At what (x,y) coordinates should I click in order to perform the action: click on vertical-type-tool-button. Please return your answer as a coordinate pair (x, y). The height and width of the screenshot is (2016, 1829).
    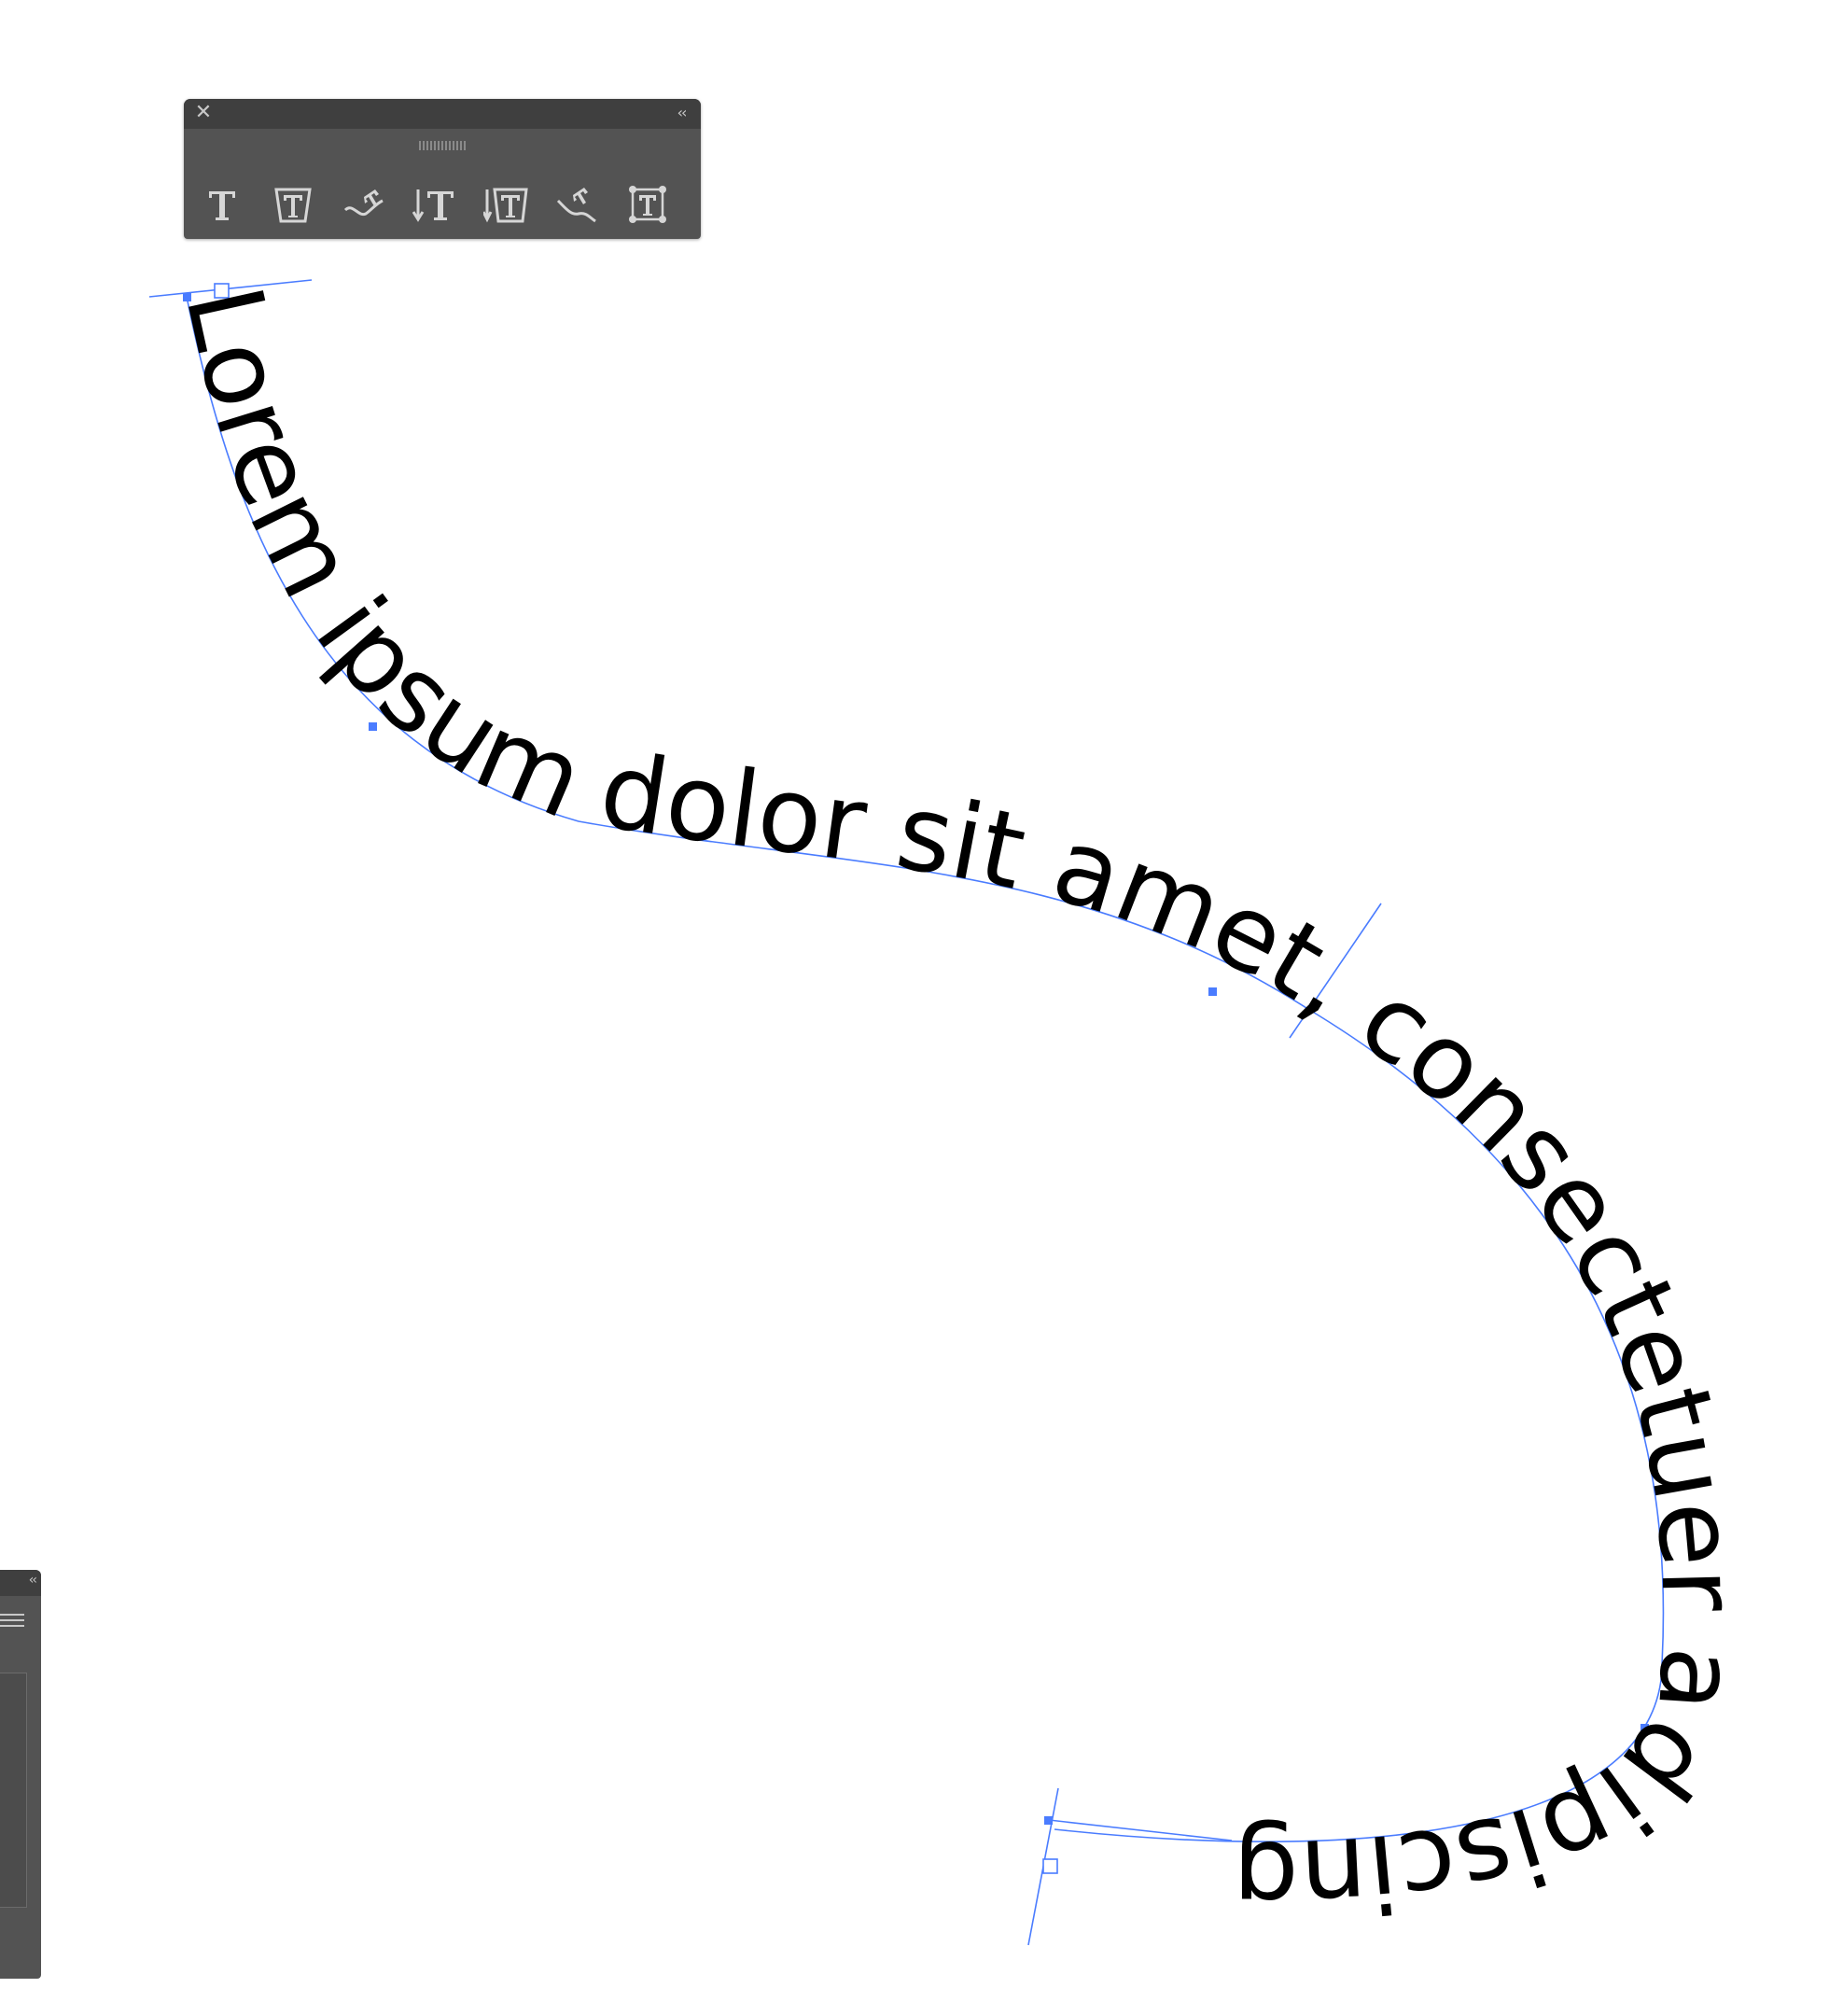
    Looking at the image, I should click on (435, 204).